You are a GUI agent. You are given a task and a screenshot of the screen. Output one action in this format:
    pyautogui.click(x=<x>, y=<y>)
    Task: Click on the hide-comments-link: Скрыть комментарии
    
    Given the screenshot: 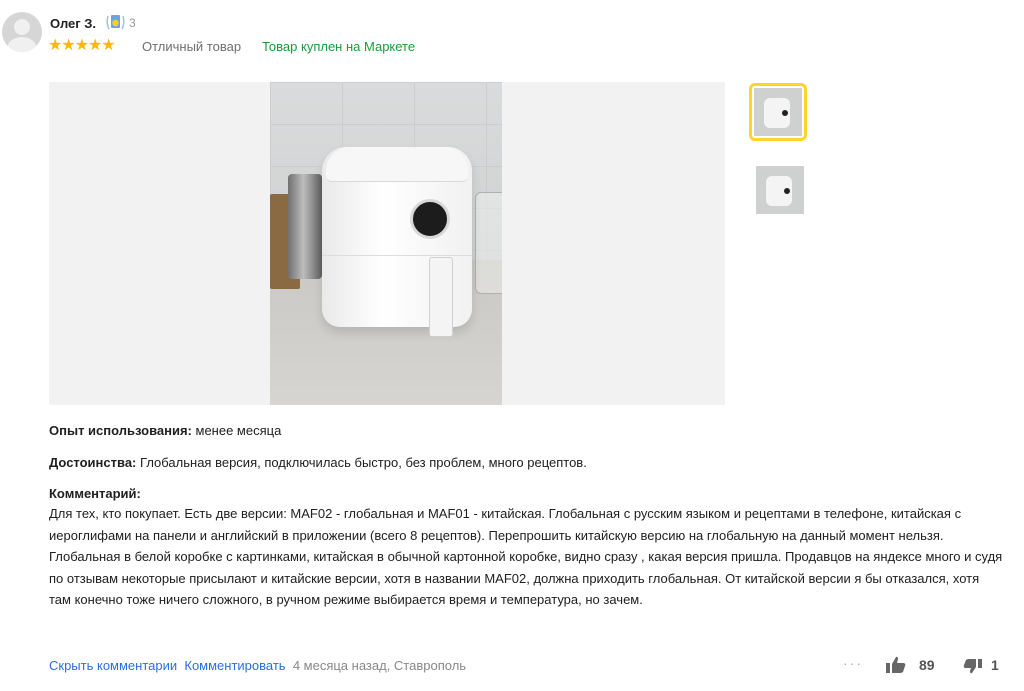 What is the action you would take?
    pyautogui.click(x=113, y=665)
    